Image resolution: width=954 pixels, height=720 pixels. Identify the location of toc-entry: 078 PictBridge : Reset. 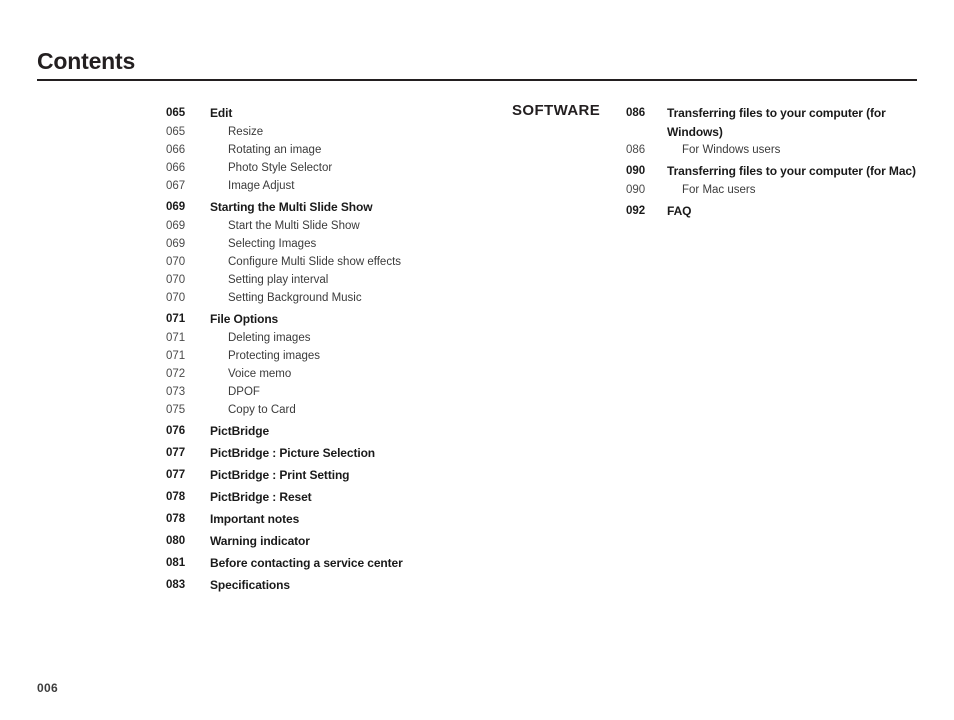
(331, 497).